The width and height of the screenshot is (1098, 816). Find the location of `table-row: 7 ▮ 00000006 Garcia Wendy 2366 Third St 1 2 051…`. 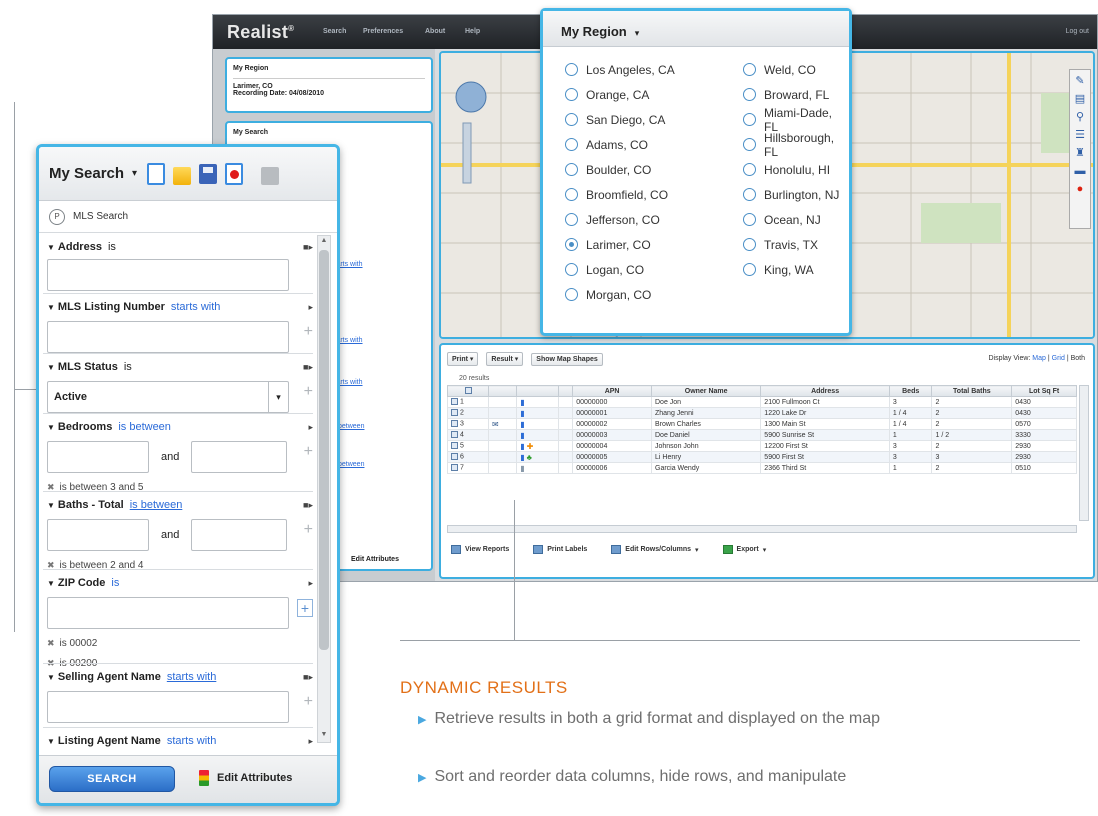

table-row: 7 ▮ 00000006 Garcia Wendy 2366 Third St 1 2 051… is located at coordinates (761, 468).